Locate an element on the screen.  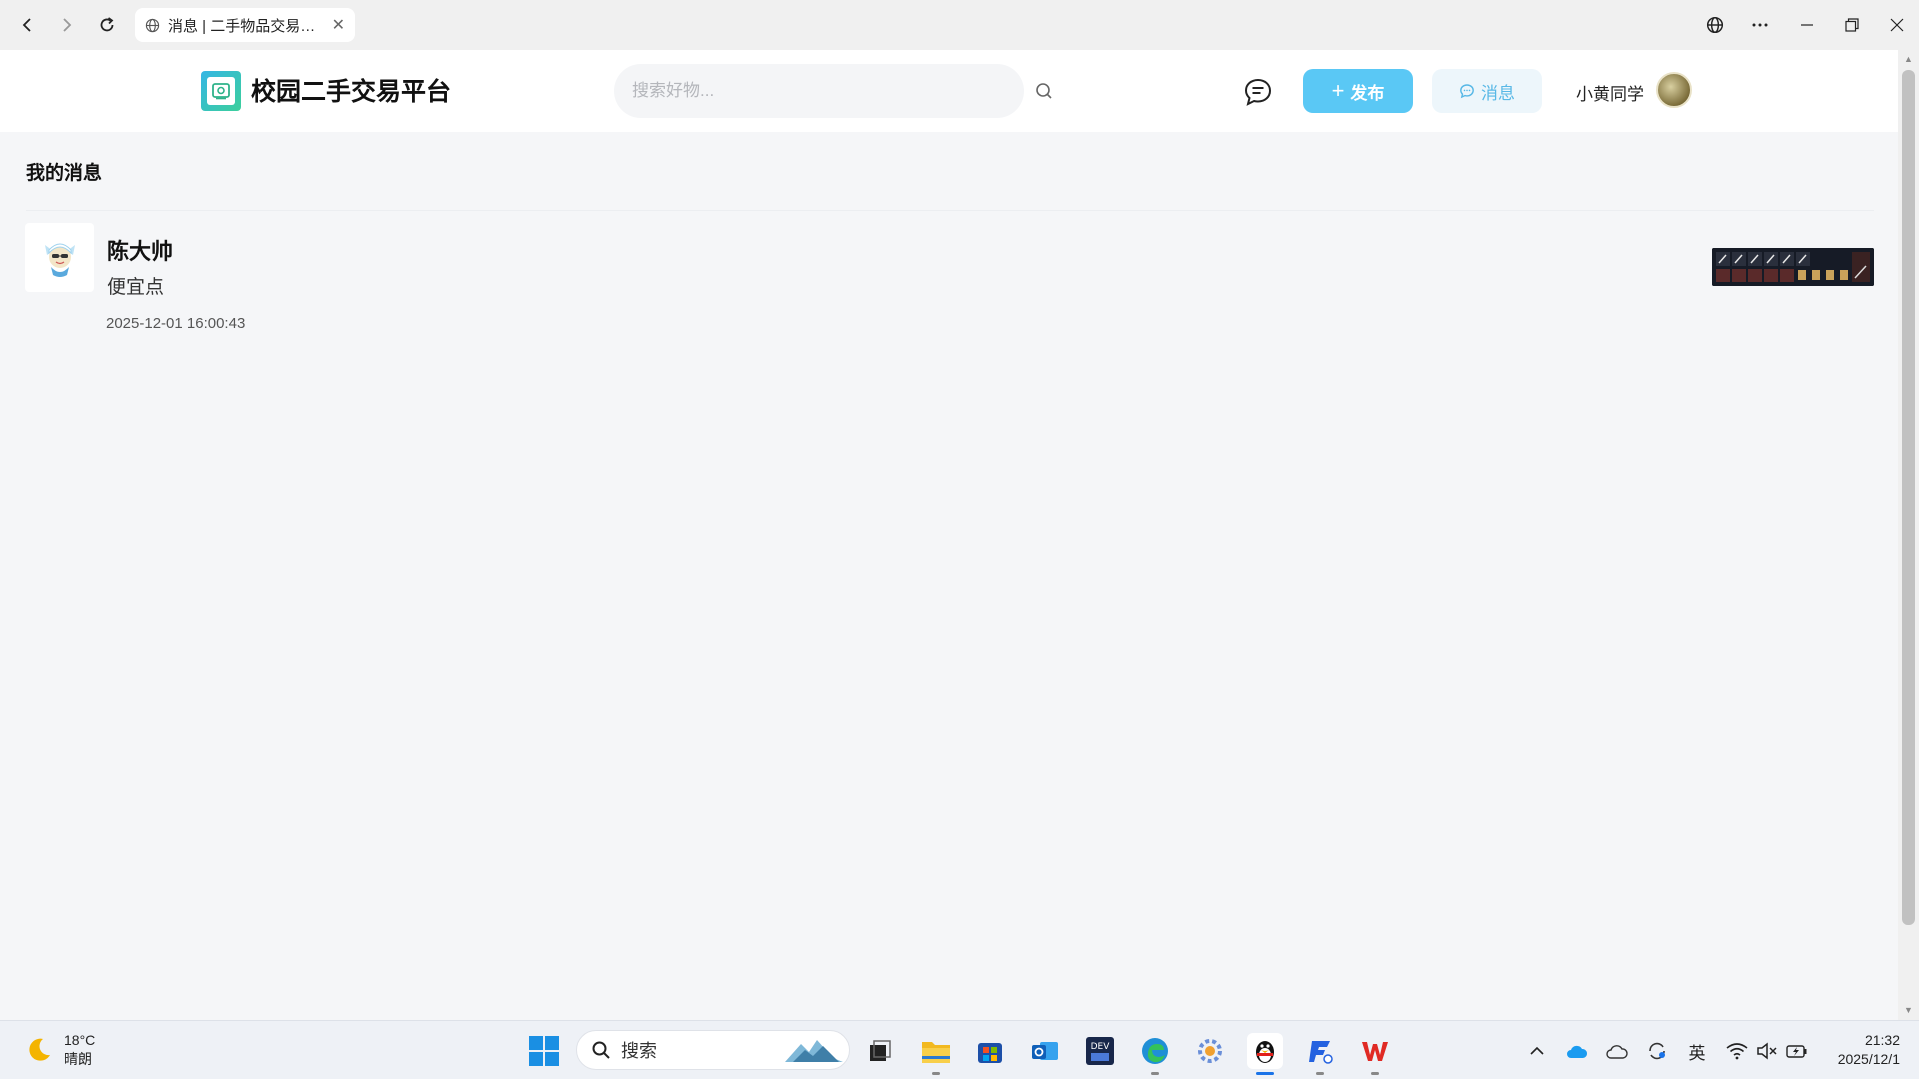
windows-start-icon is located at coordinates (544, 1051).